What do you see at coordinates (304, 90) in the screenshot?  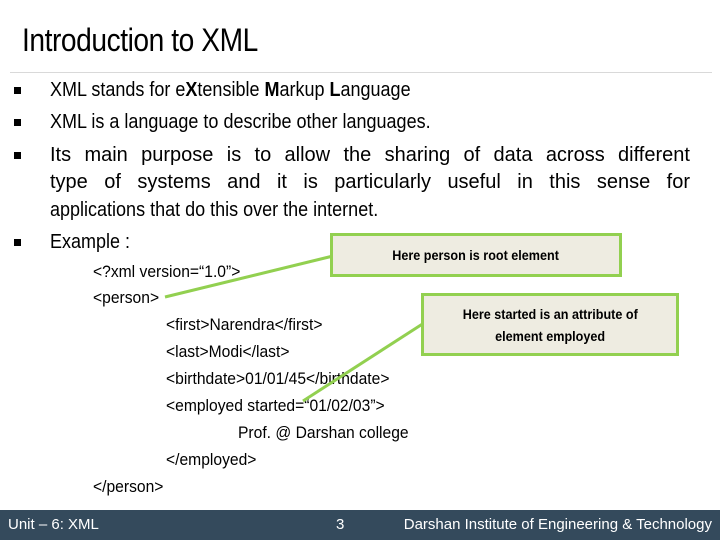 I see `text-segment: arkup` at bounding box center [304, 90].